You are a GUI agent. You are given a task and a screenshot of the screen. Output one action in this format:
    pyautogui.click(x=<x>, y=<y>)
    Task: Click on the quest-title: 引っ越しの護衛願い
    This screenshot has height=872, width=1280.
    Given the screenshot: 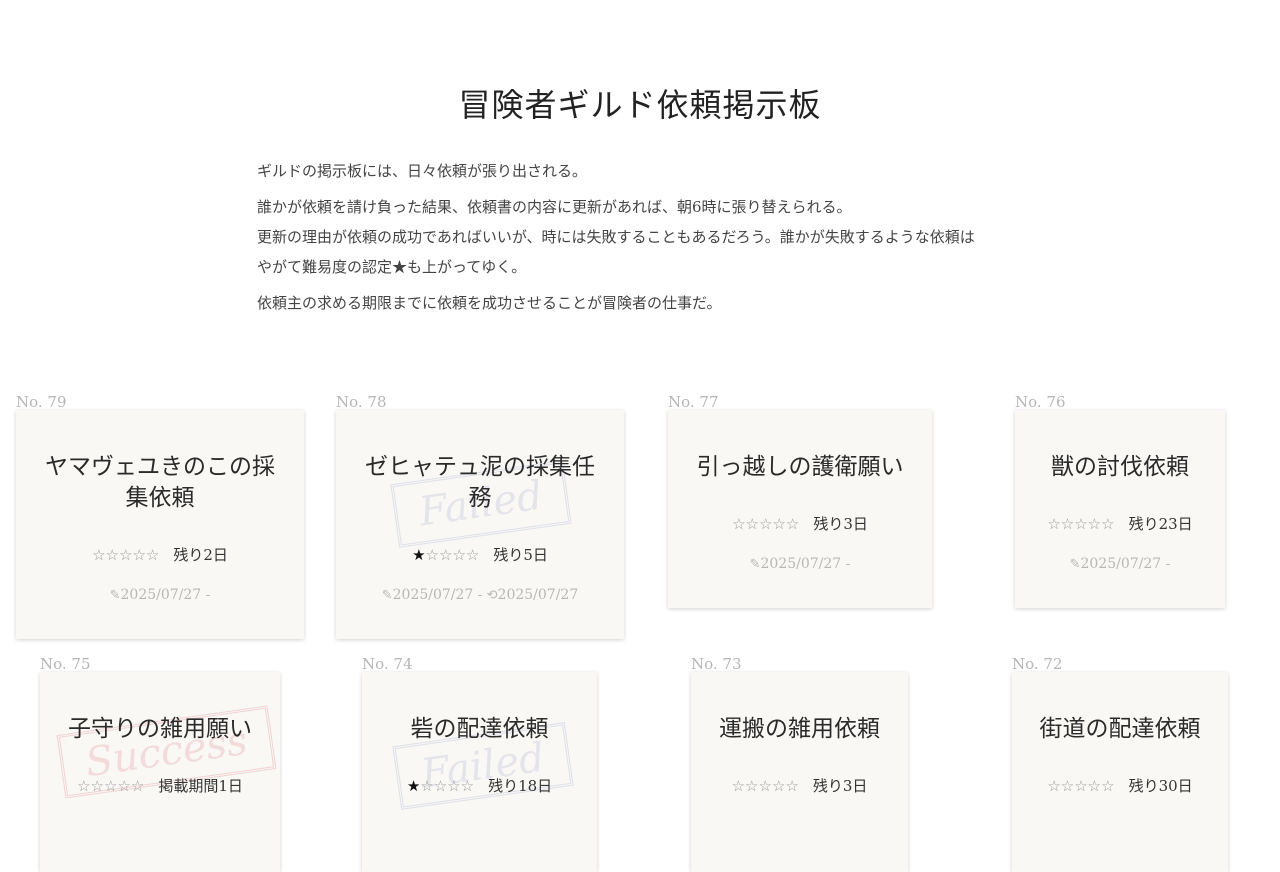 What is the action you would take?
    pyautogui.click(x=800, y=467)
    